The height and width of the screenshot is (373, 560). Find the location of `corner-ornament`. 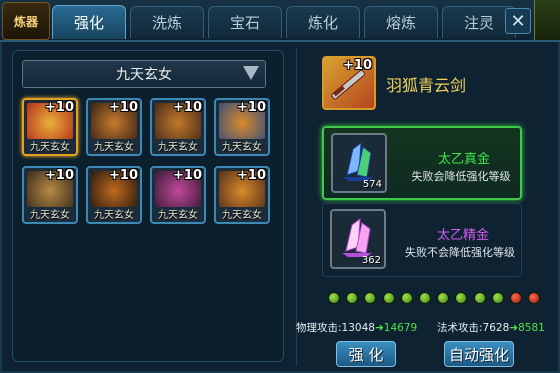

corner-ornament is located at coordinates (547, 20).